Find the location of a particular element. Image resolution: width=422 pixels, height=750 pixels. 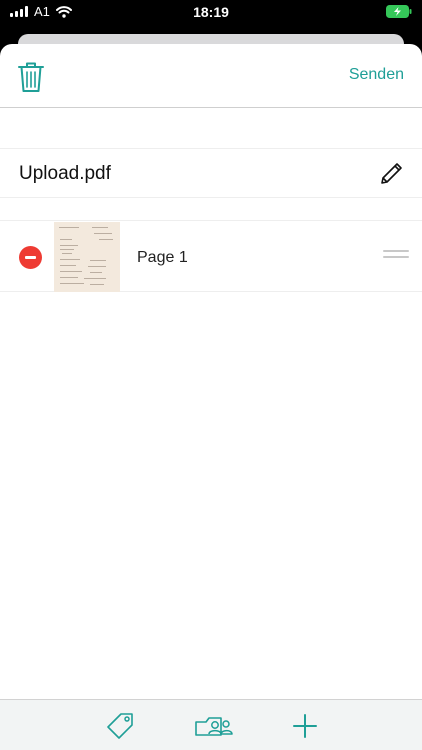

bottom-toolbar is located at coordinates (211, 724).